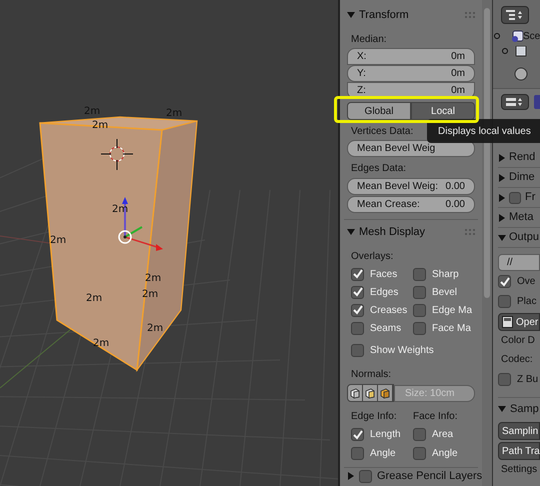  I want to click on field-label: Color D, so click(518, 341).